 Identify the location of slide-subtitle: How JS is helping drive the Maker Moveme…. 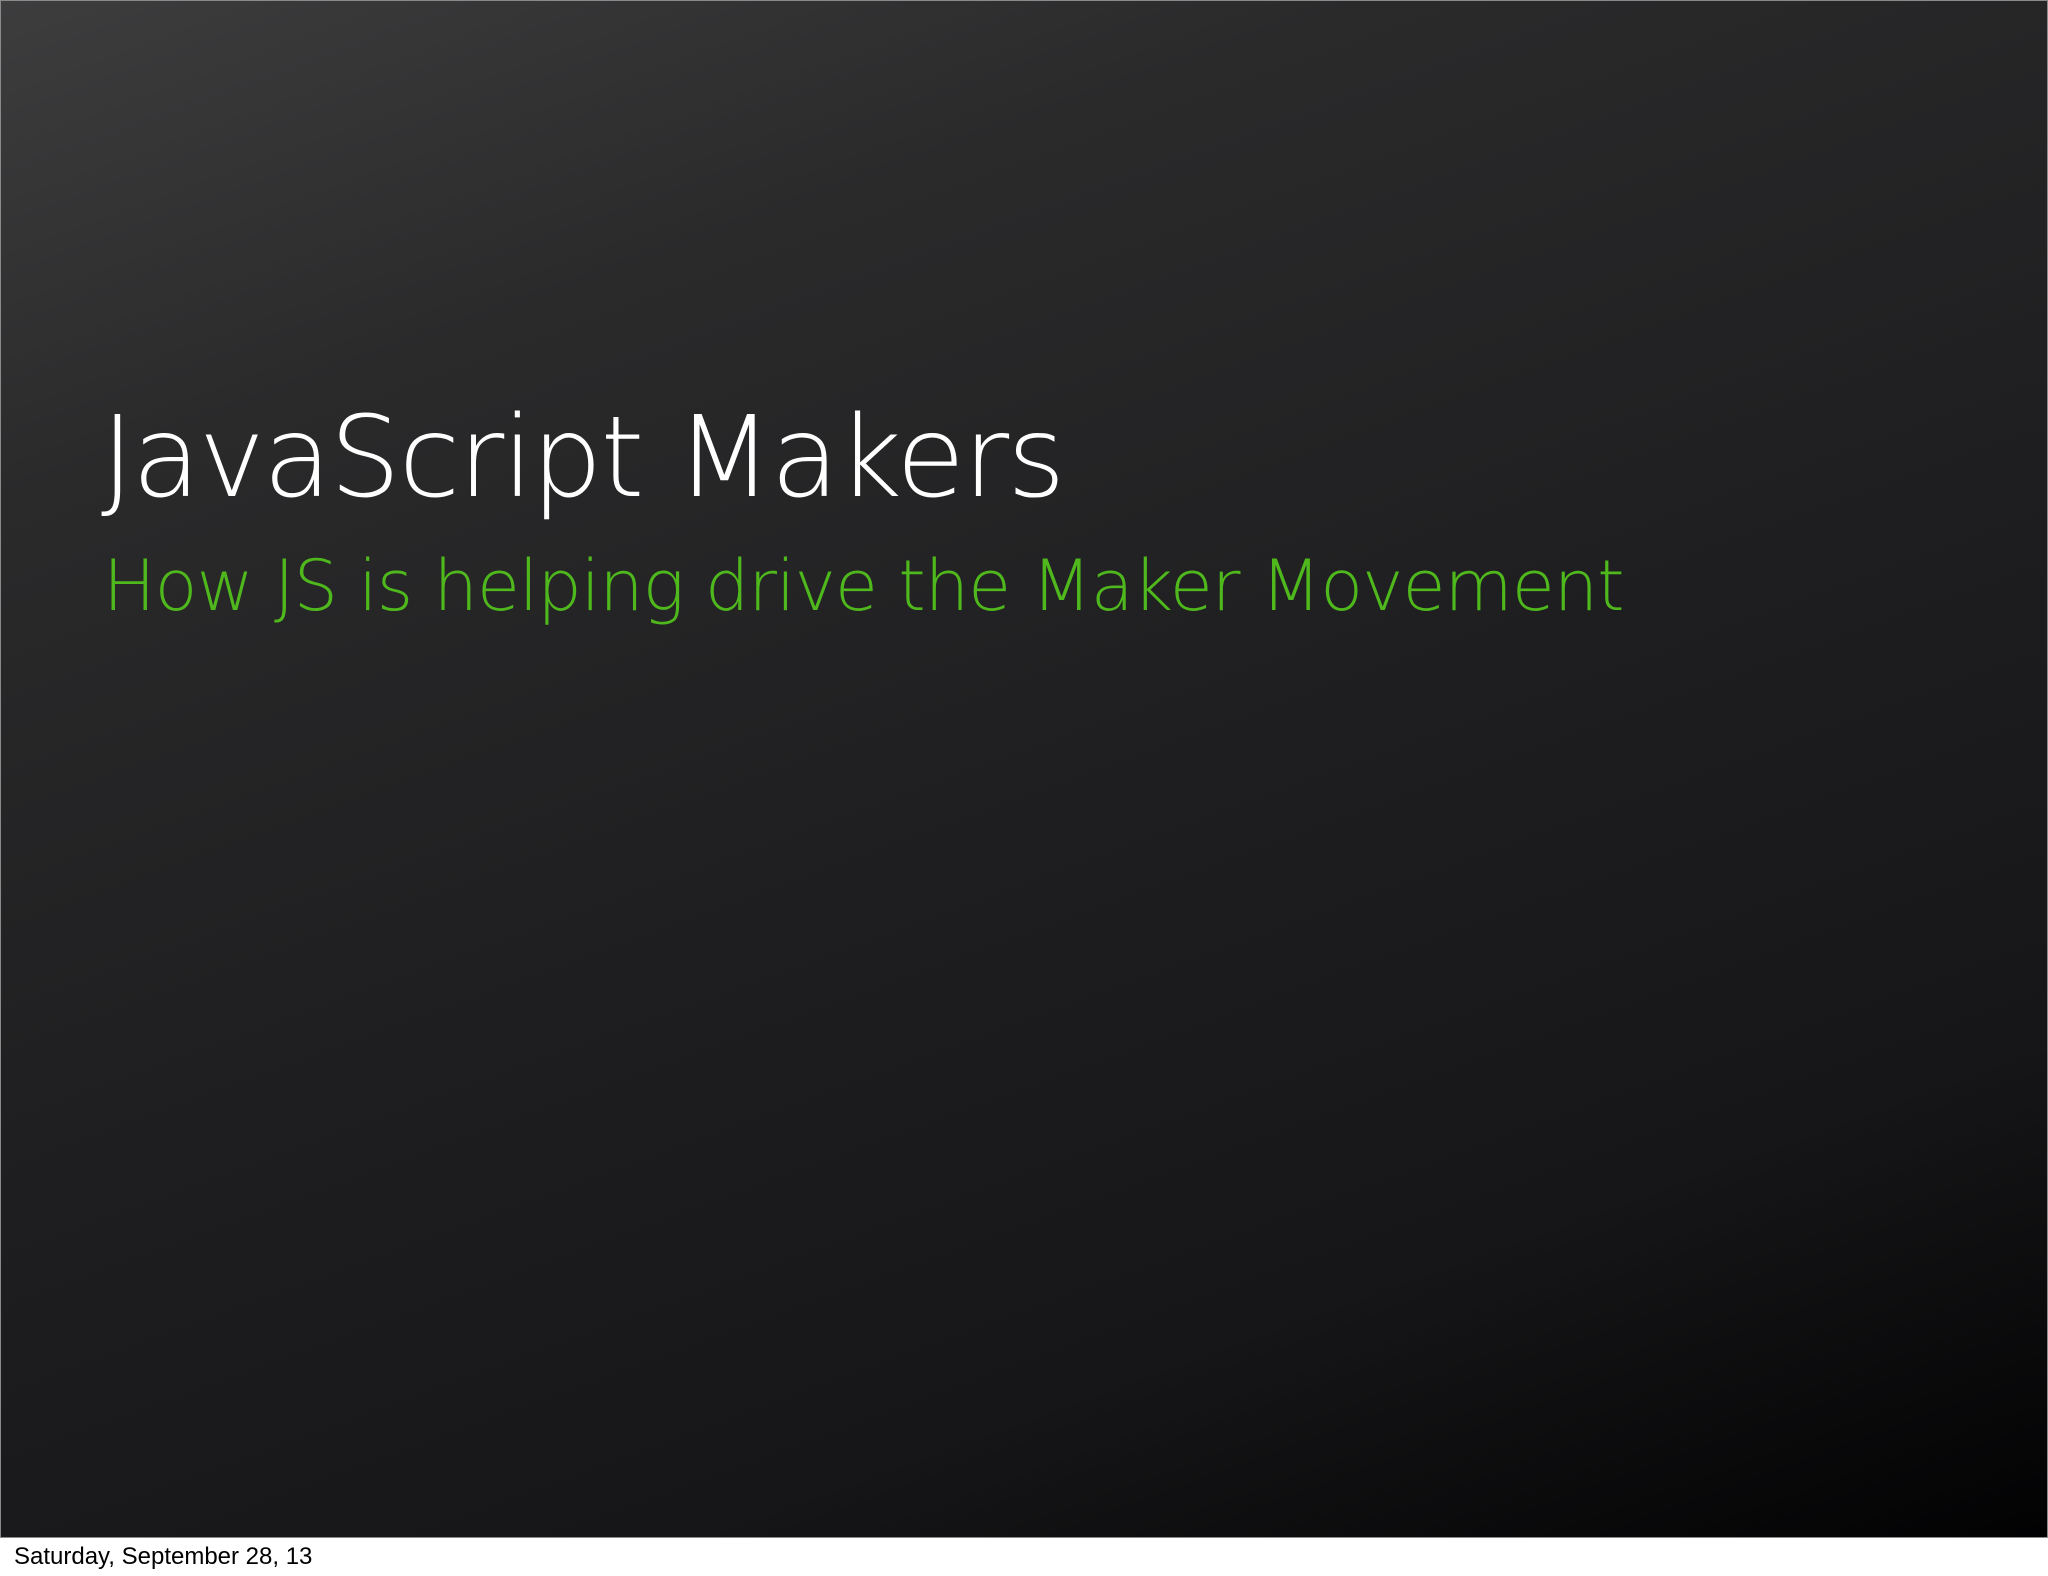
(864, 586).